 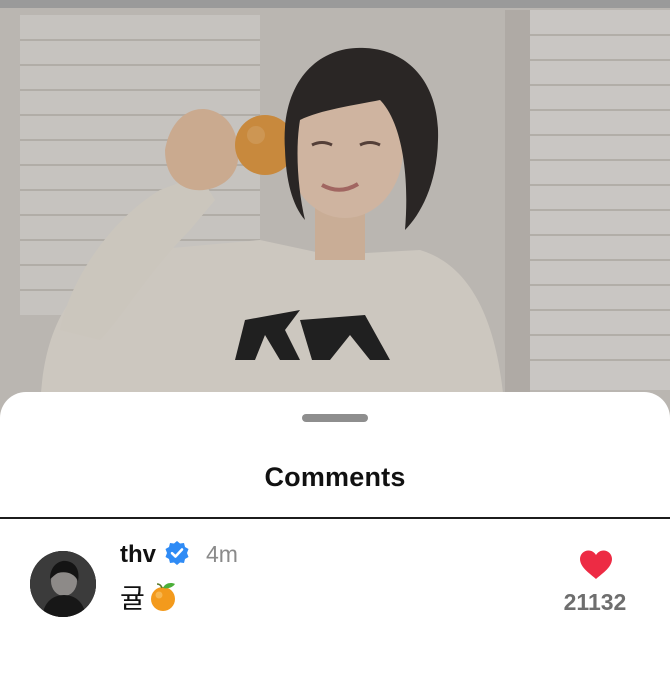 I want to click on avatar, so click(x=63, y=584).